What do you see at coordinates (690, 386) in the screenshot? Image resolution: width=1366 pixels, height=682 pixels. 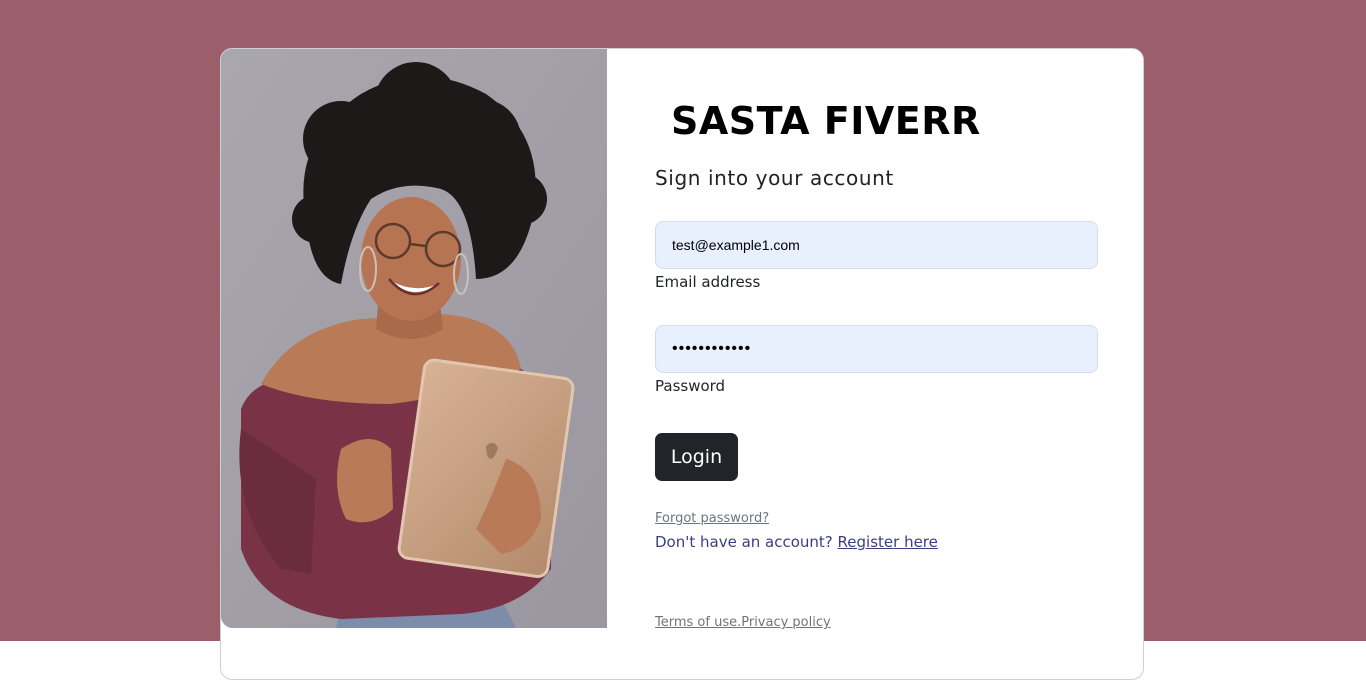 I see `password-label: Password` at bounding box center [690, 386].